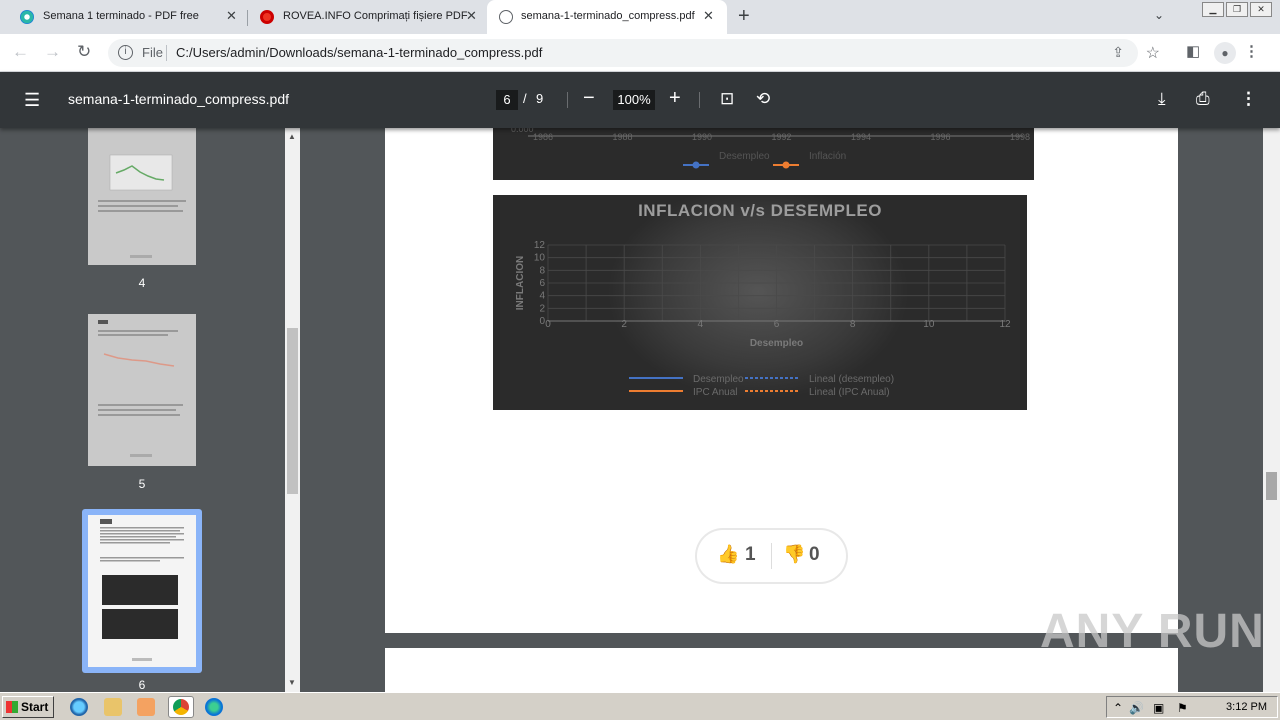 This screenshot has width=1280, height=720. Describe the element at coordinates (624, 324) in the screenshot. I see `x-tick-label: 2` at that location.